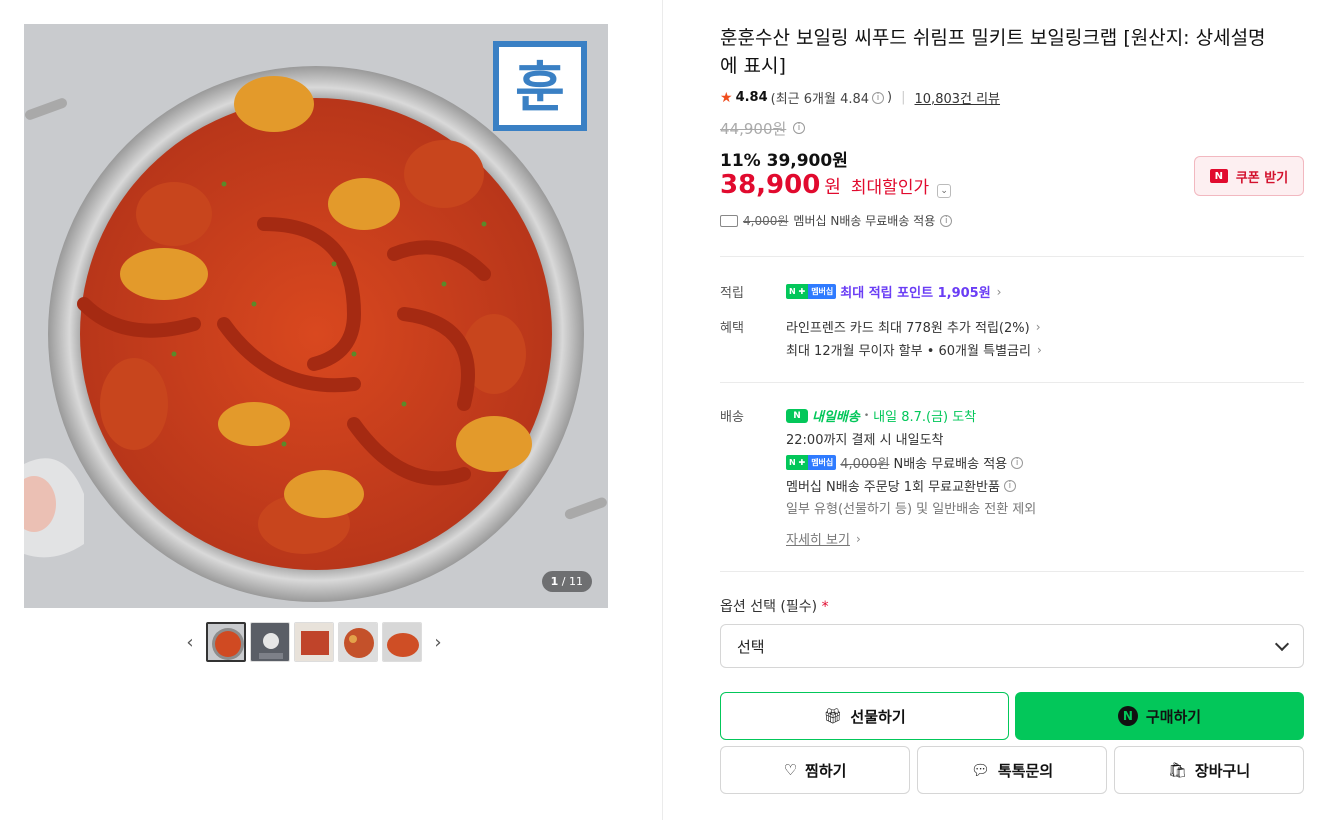  What do you see at coordinates (818, 540) in the screenshot?
I see `delivery-more-label: 자세히 보기` at bounding box center [818, 540].